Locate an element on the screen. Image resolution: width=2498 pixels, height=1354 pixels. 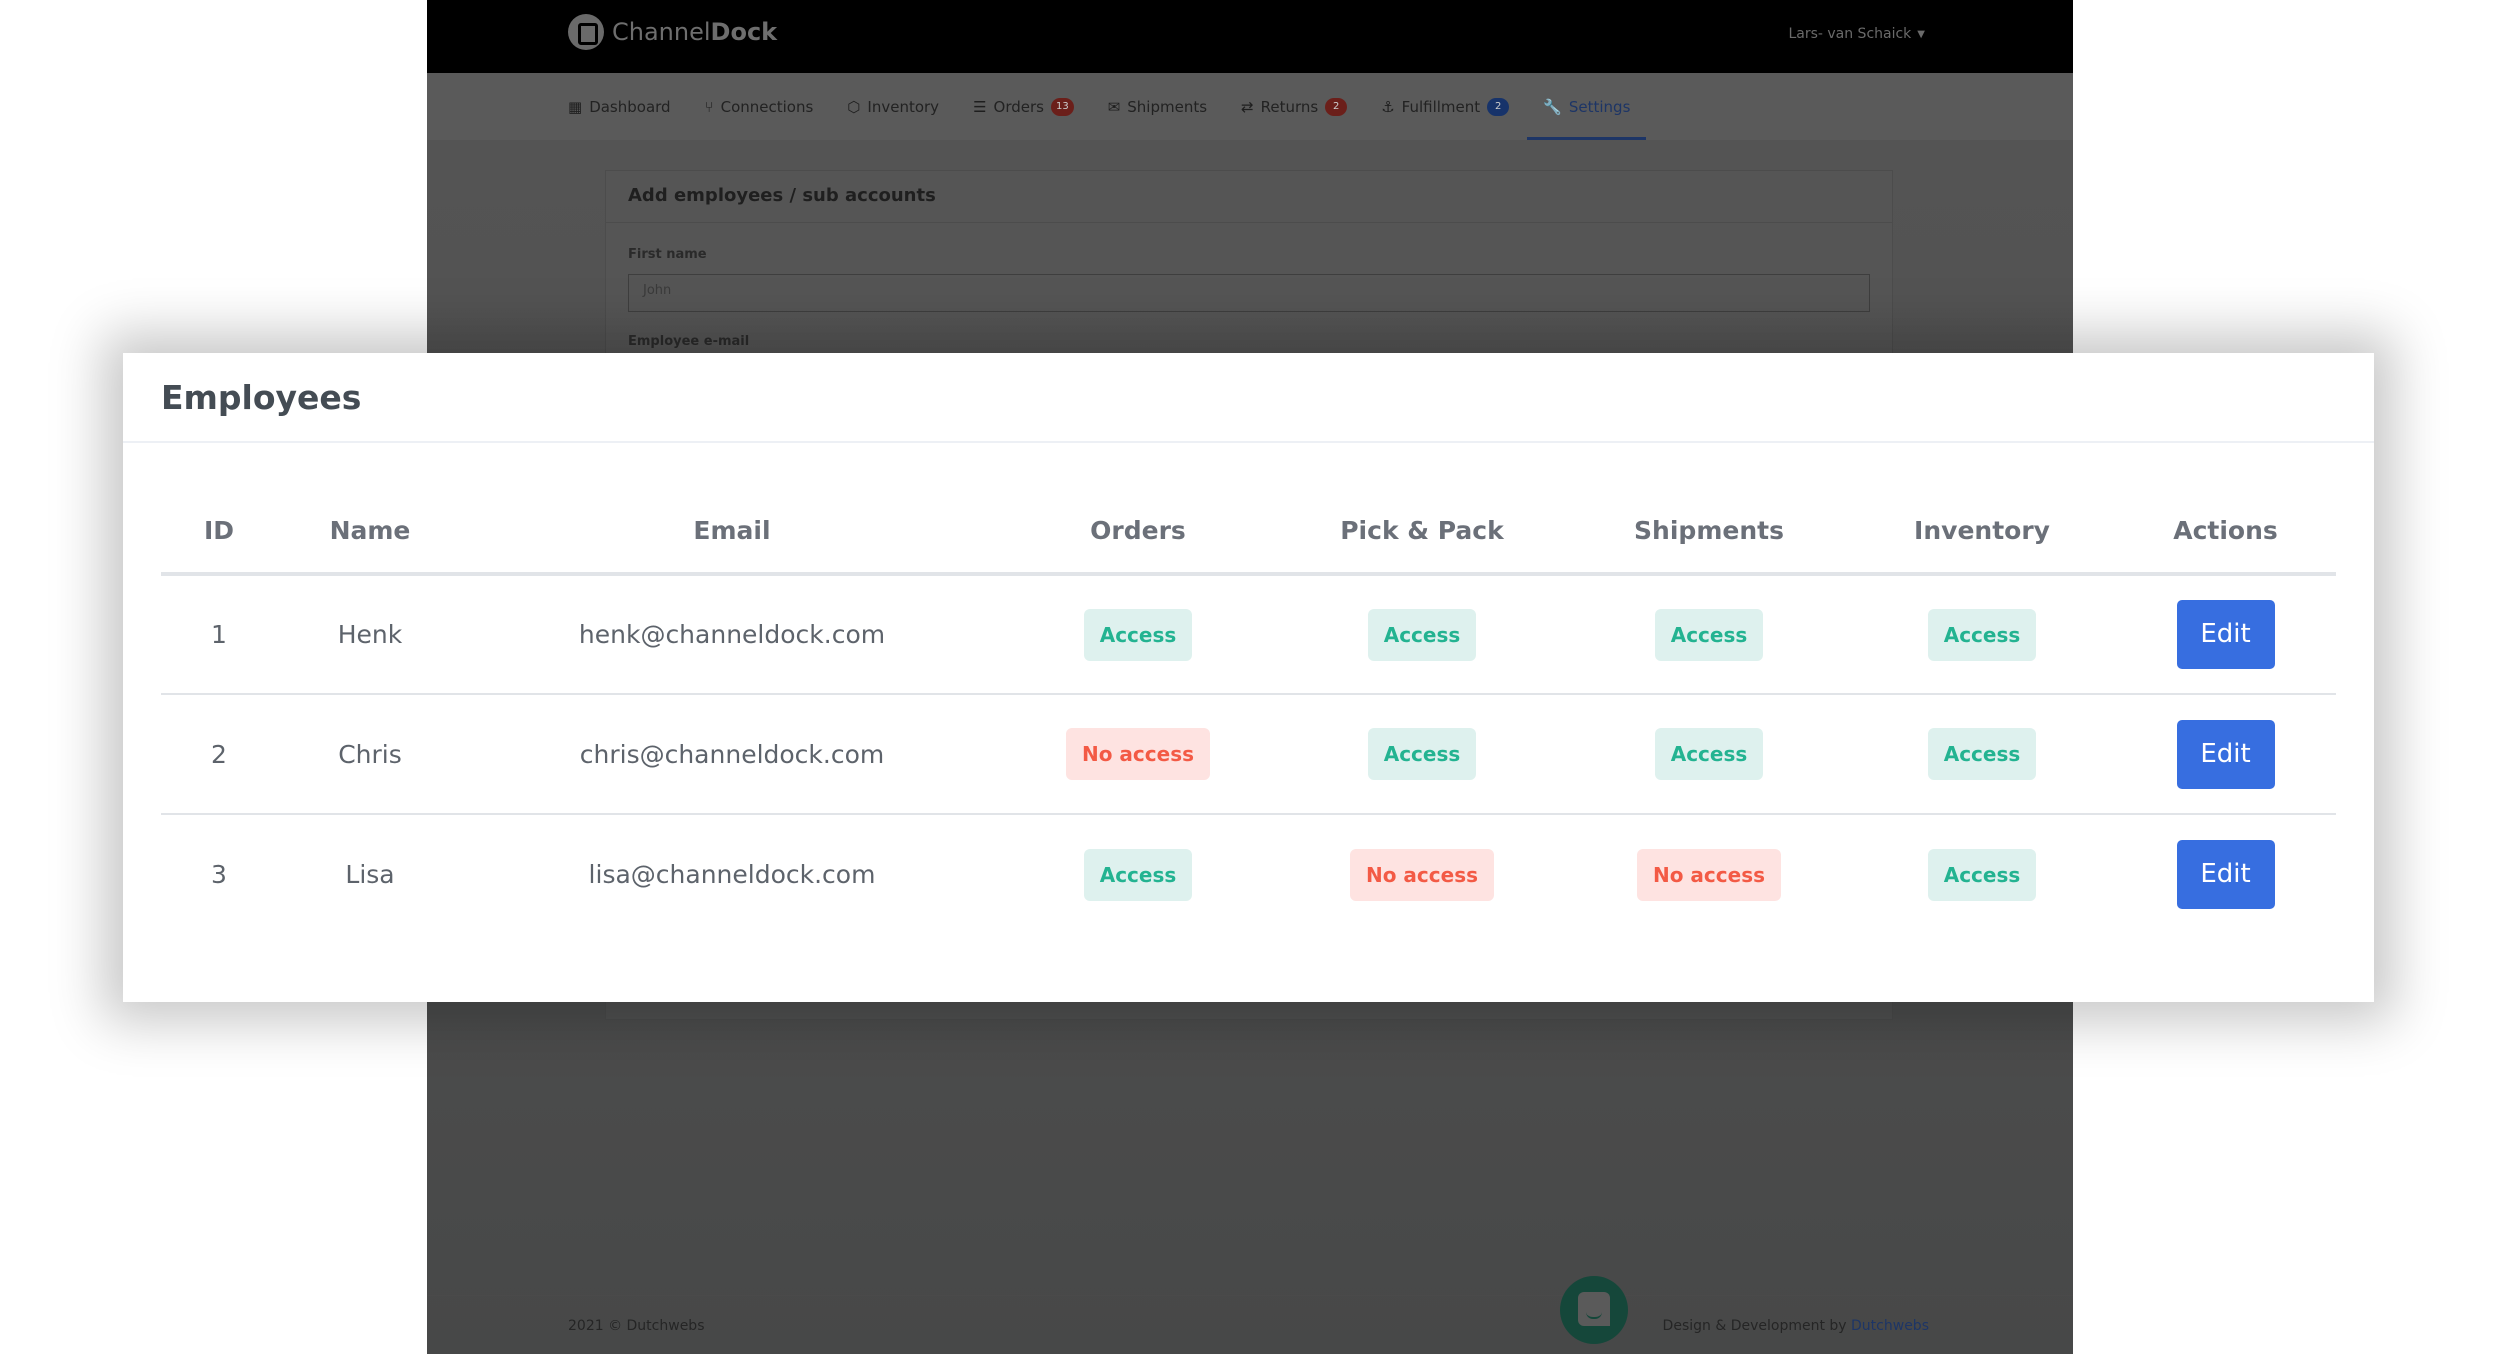
employee-email: henk@channeldock.com is located at coordinates (732, 634).